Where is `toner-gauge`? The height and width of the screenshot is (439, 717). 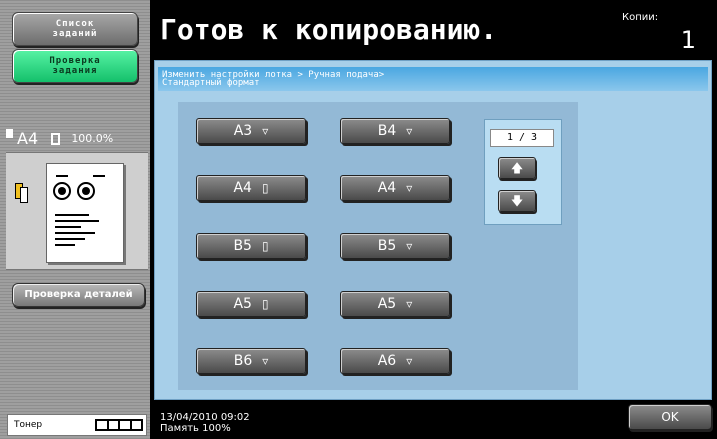 toner-gauge is located at coordinates (119, 425).